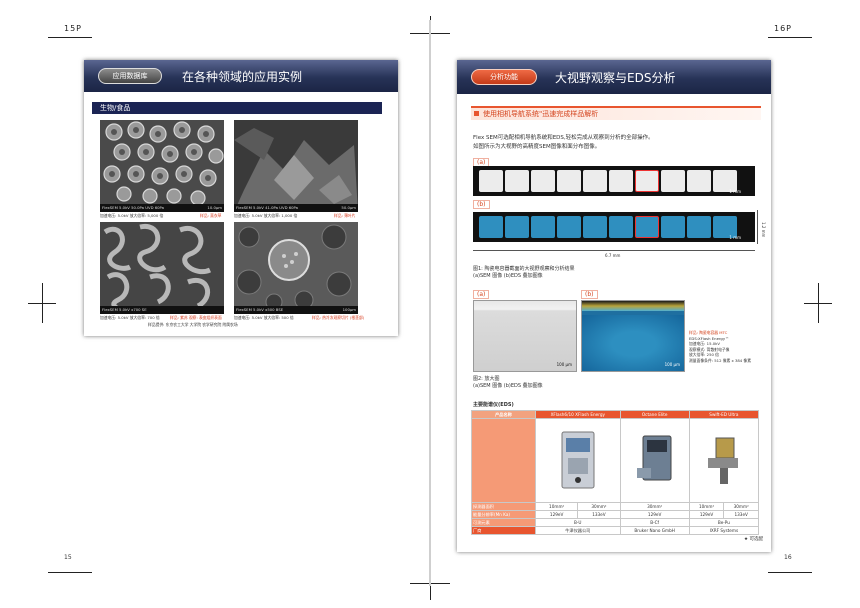  What do you see at coordinates (345, 215) in the screenshot?
I see `image-sample-tag: 样品: 薄叶片` at bounding box center [345, 215].